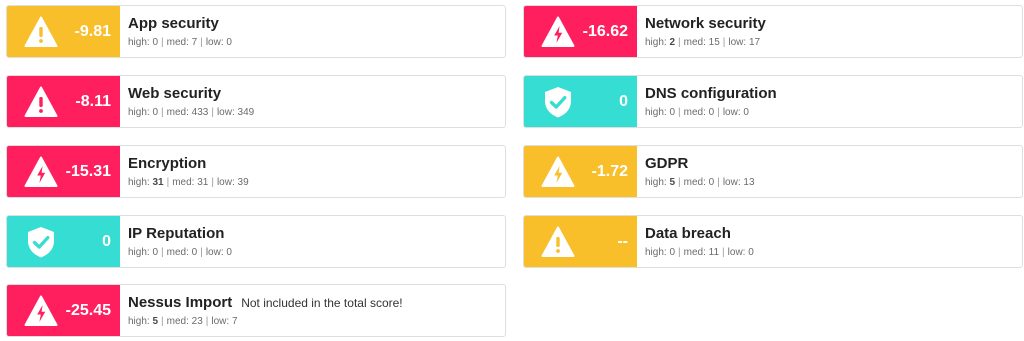 This screenshot has height=341, width=1024. What do you see at coordinates (200, 112) in the screenshot?
I see `med-count: 433` at bounding box center [200, 112].